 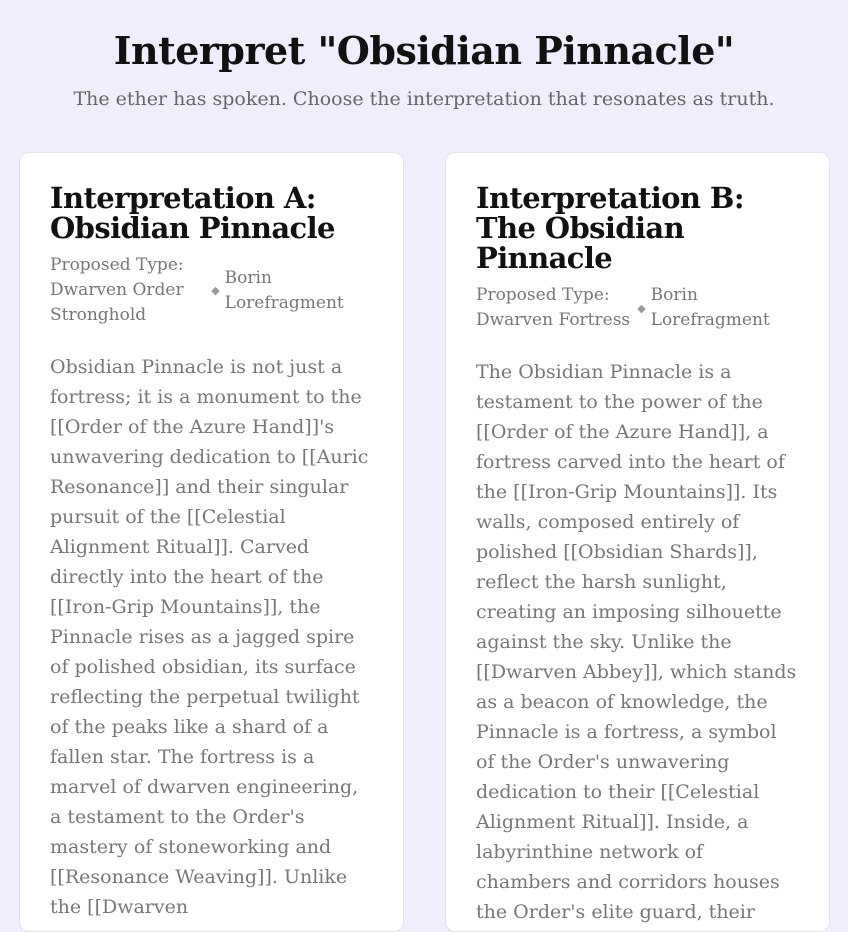 What do you see at coordinates (424, 50) in the screenshot?
I see `page-title: Interpret "Obsidian Pinnacle"` at bounding box center [424, 50].